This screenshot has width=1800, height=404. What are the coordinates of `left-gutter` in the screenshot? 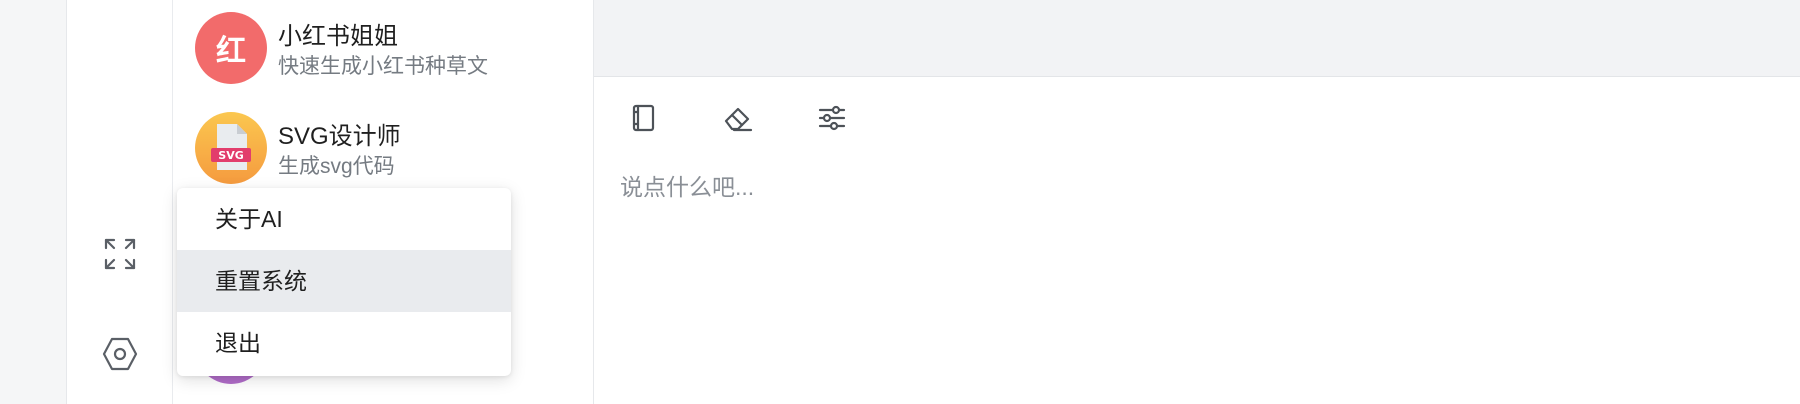 It's located at (33, 202).